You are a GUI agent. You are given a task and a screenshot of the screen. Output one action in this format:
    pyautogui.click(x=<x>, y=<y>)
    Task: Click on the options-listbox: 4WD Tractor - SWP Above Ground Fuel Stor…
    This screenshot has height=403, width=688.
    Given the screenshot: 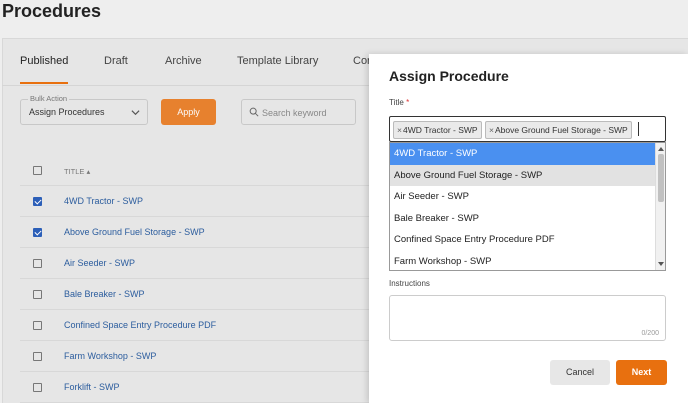 What is the action you would take?
    pyautogui.click(x=527, y=206)
    